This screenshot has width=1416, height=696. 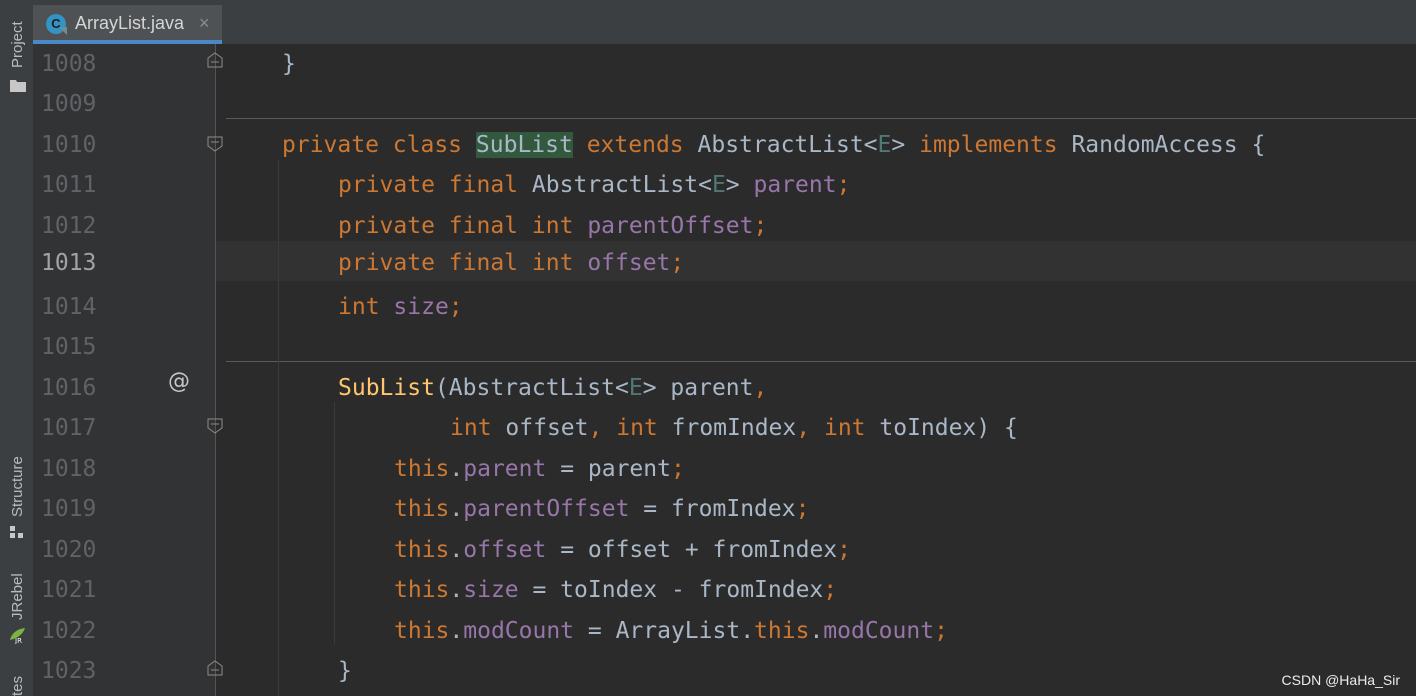 I want to click on svg-text: JR, so click(x=18, y=640).